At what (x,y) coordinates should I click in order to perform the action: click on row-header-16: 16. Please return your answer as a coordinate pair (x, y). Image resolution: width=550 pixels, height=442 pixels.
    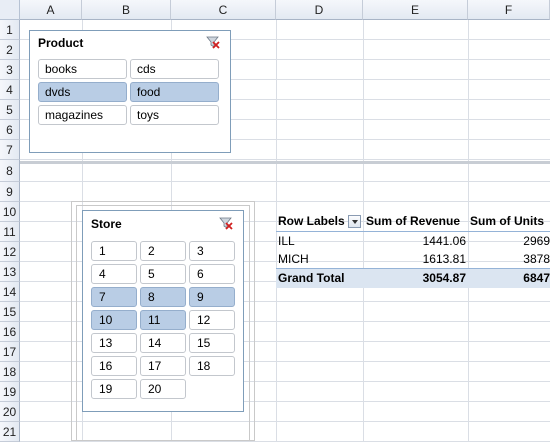
    Looking at the image, I should click on (10, 332).